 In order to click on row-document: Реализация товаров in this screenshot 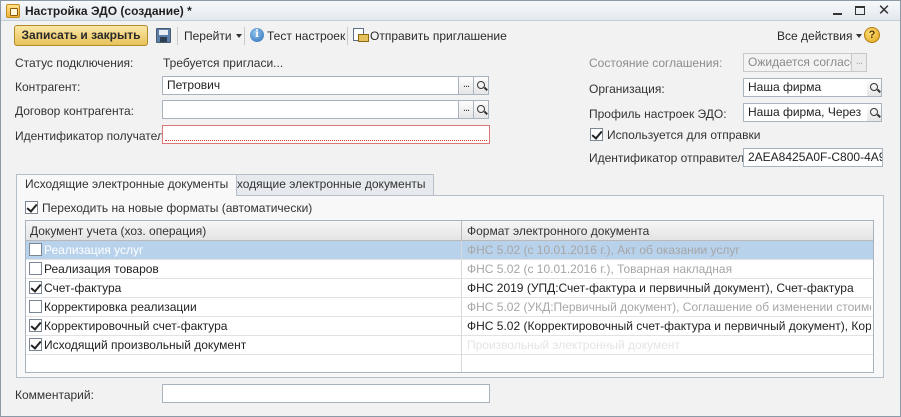, I will do `click(101, 269)`.